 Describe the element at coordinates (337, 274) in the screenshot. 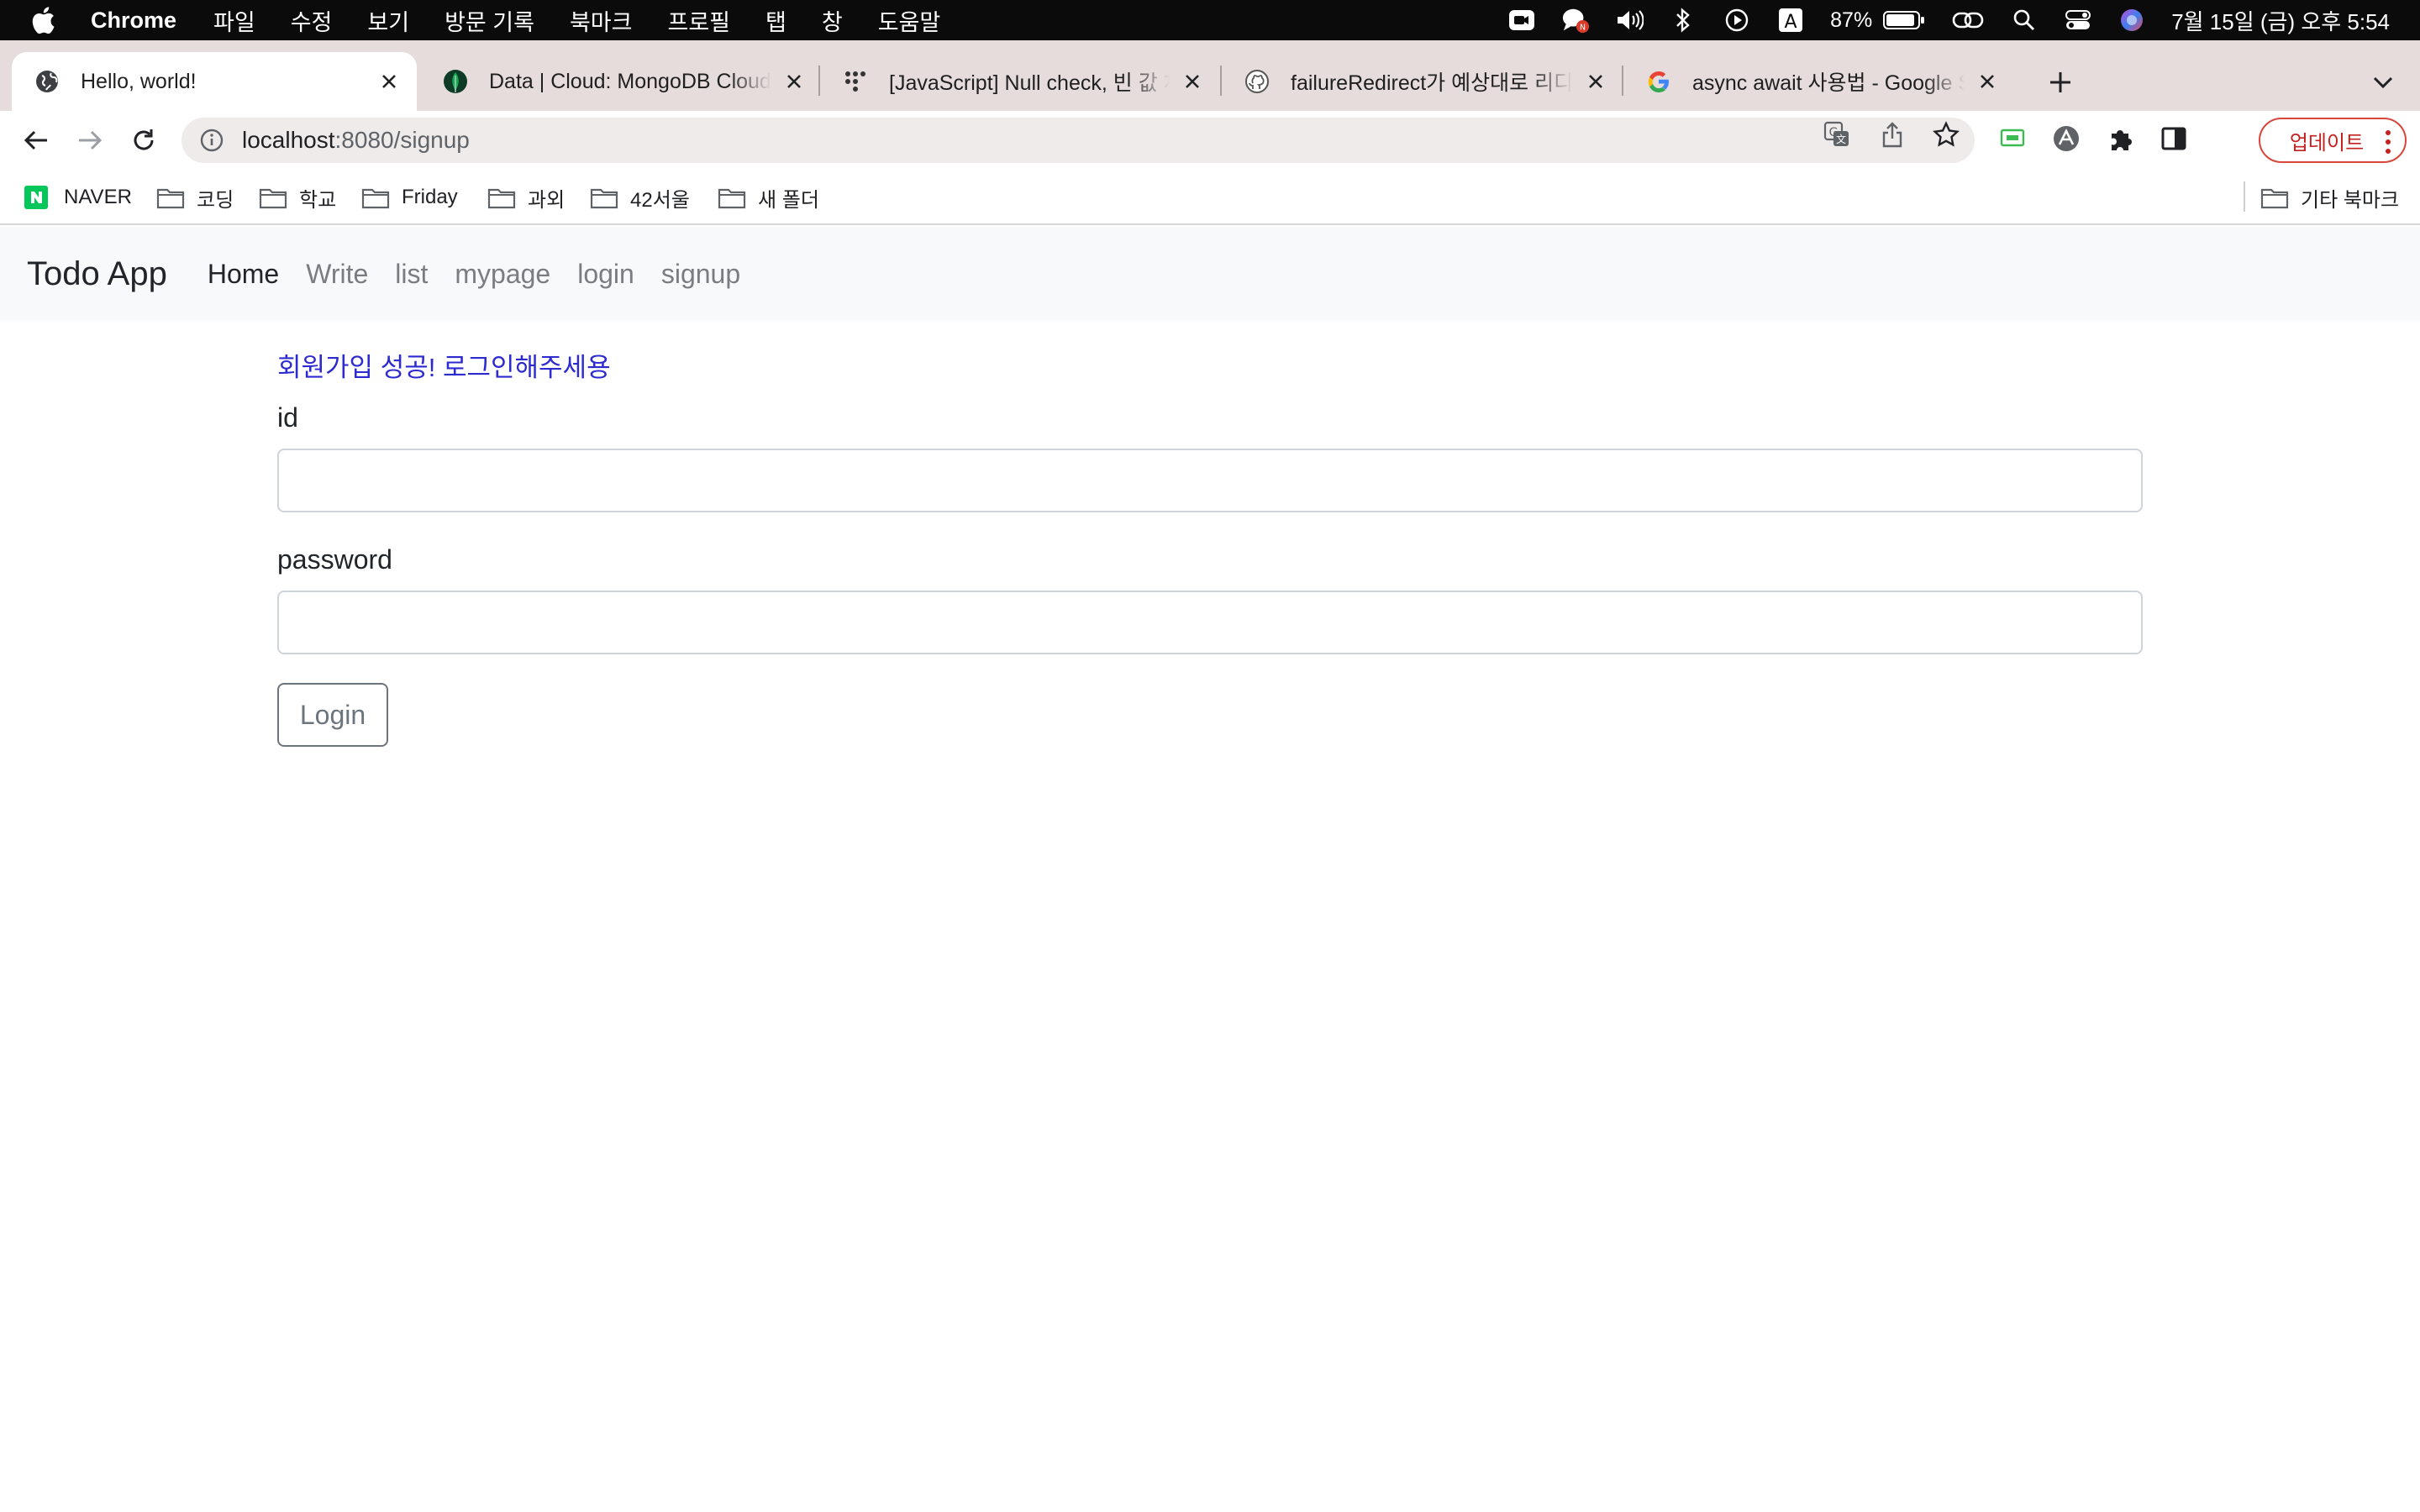

I see `nav-write: Write` at that location.